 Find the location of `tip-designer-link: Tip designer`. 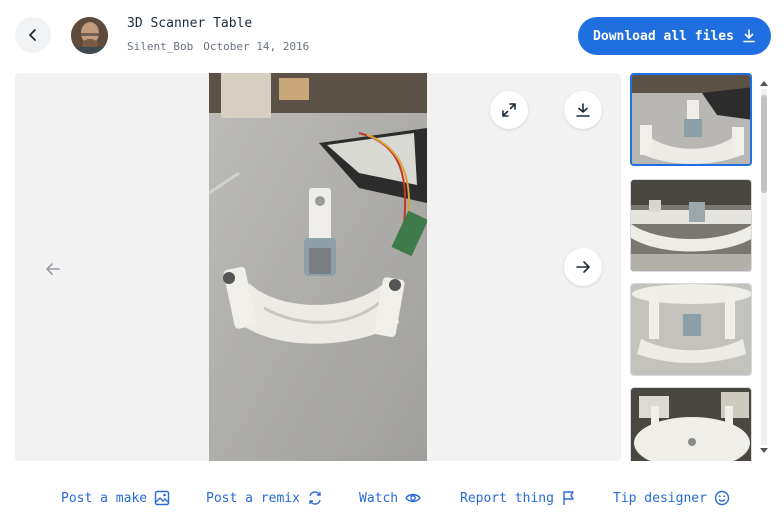

tip-designer-link: Tip designer is located at coordinates (671, 498).